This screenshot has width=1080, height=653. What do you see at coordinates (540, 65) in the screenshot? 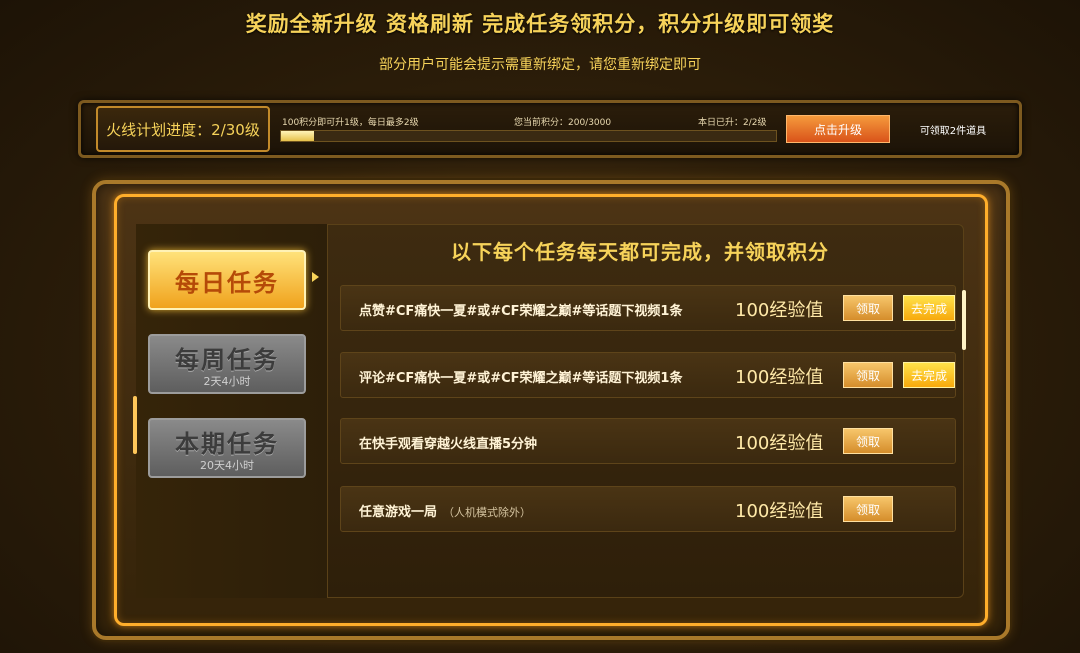
I see `page-subline: 部分用户可能会提示需重新绑定，请您重新绑定即可` at bounding box center [540, 65].